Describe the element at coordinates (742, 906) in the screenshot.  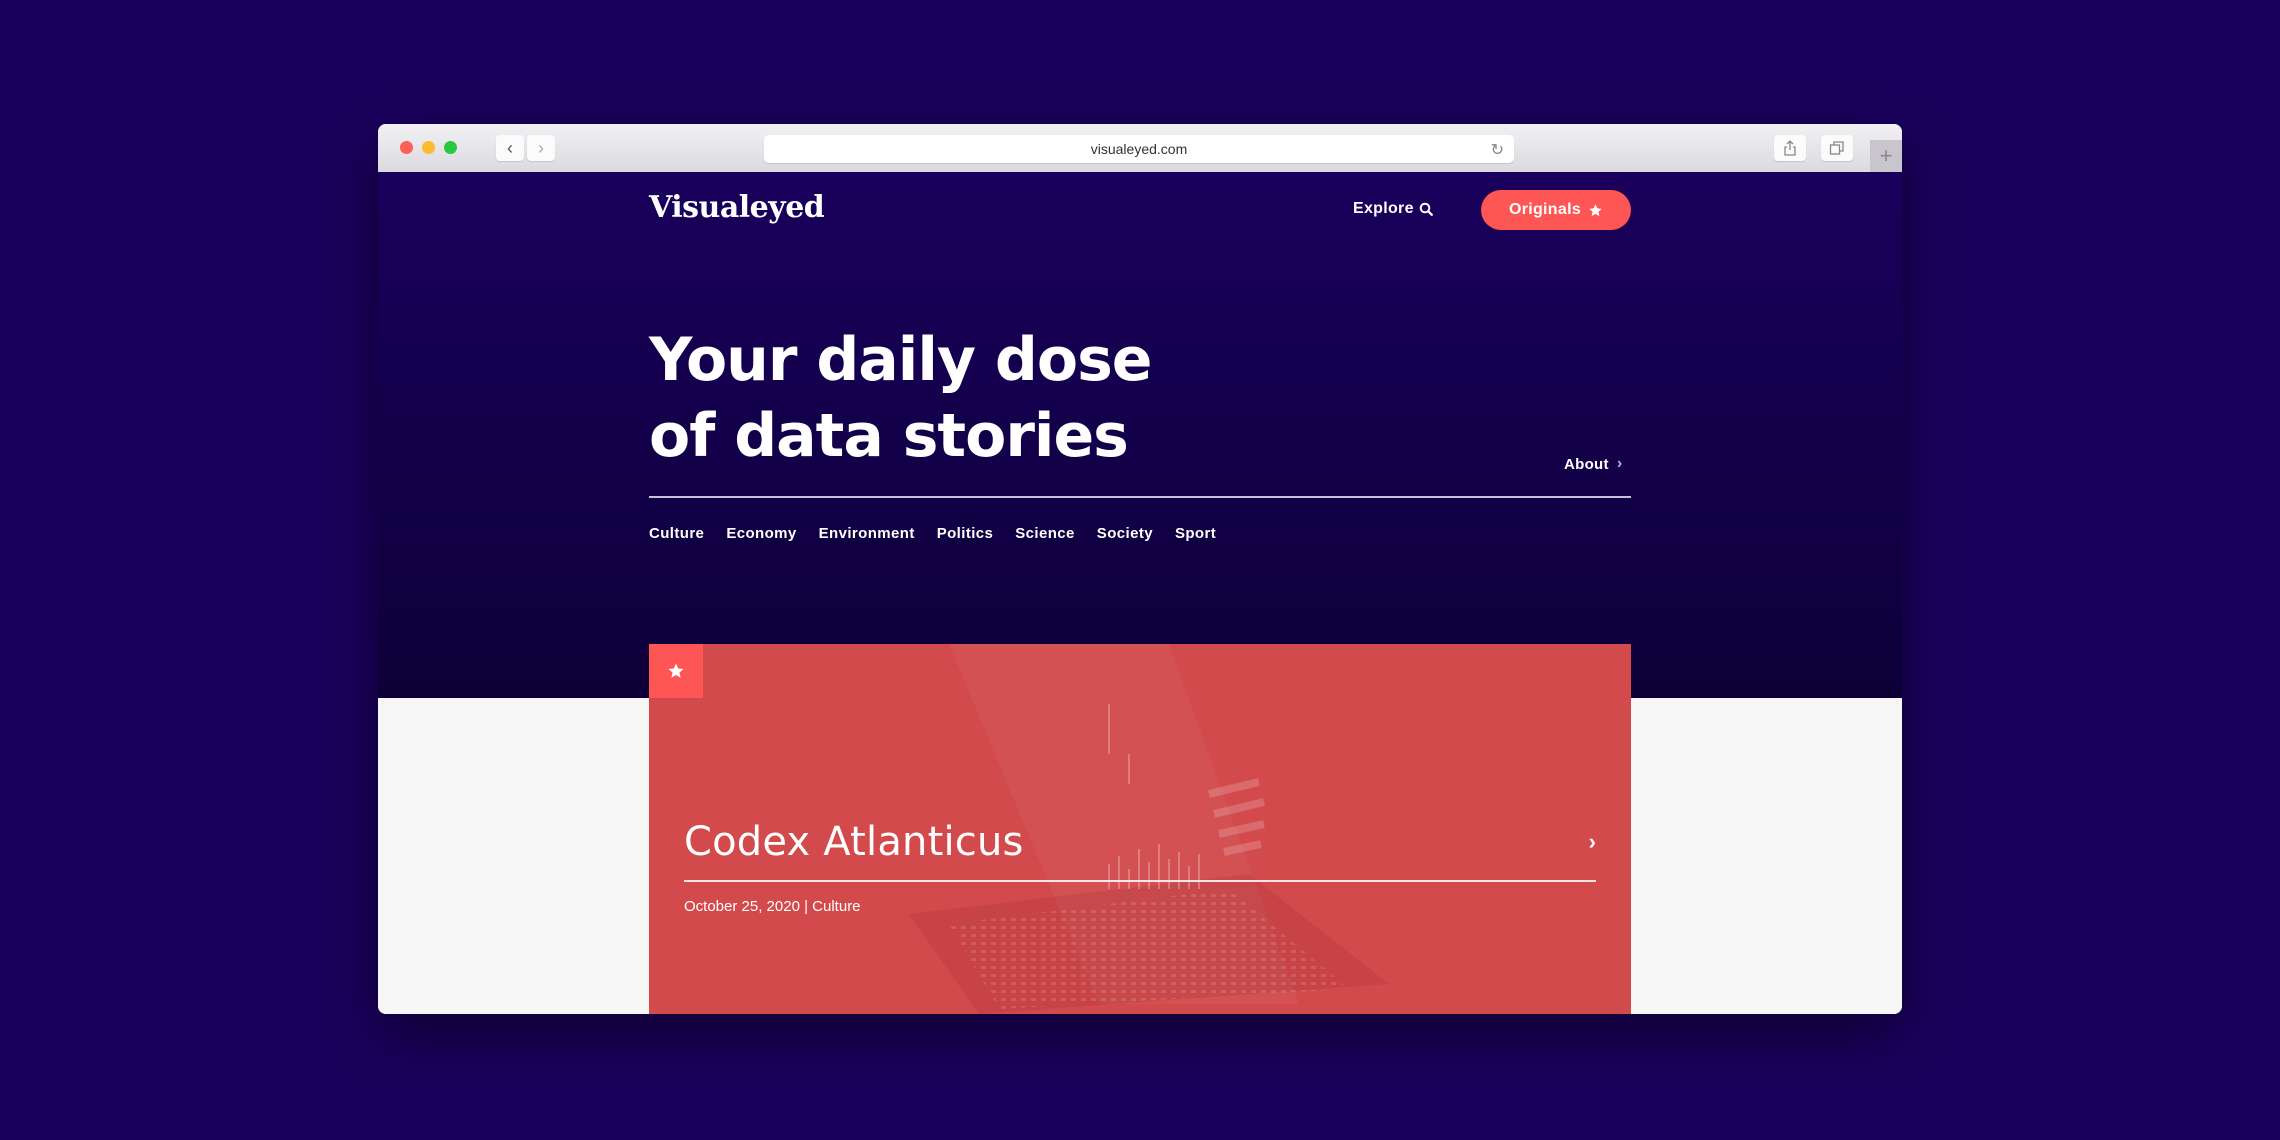
I see `story-date: October 25, 2020` at that location.